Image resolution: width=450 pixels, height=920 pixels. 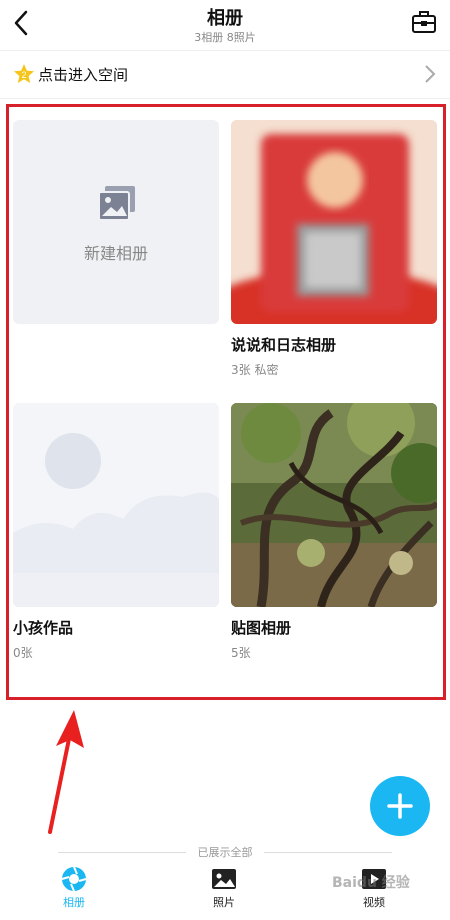 What do you see at coordinates (424, 22) in the screenshot?
I see `toolbox-icon` at bounding box center [424, 22].